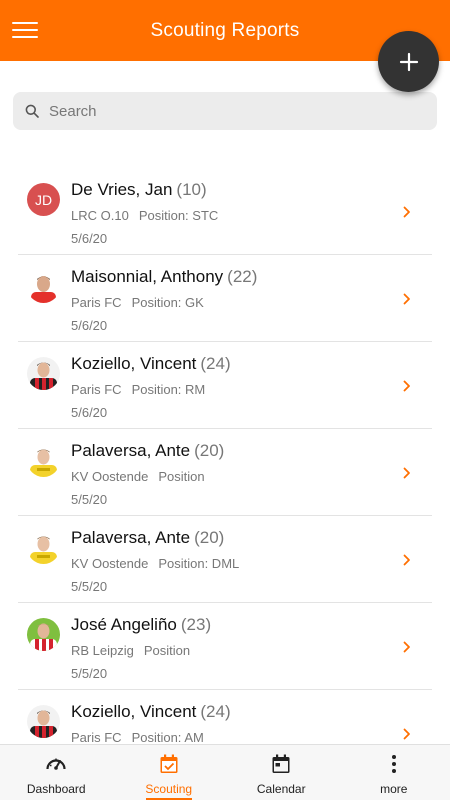 Image resolution: width=450 pixels, height=800 pixels. Describe the element at coordinates (225, 30) in the screenshot. I see `page-title: Scouting Reports` at that location.